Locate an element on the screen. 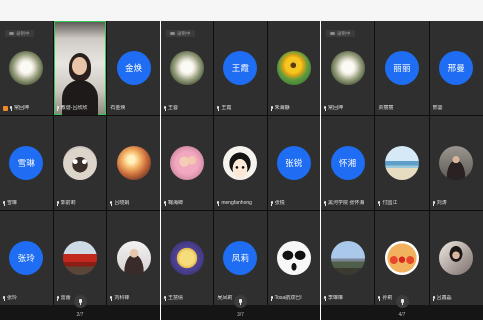 The image size is (483, 331). participant-tile: Tosa航双巴I is located at coordinates (293, 258).